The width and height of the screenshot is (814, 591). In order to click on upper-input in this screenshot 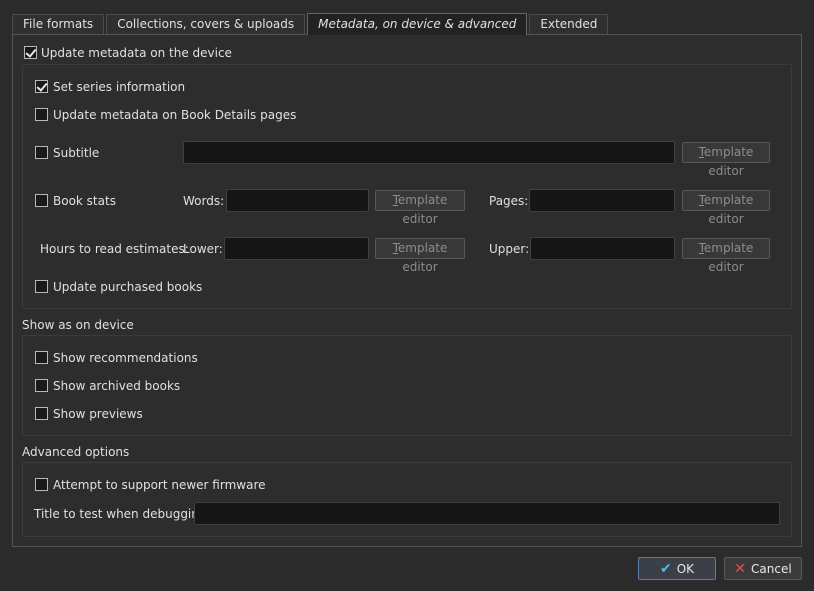, I will do `click(602, 248)`.